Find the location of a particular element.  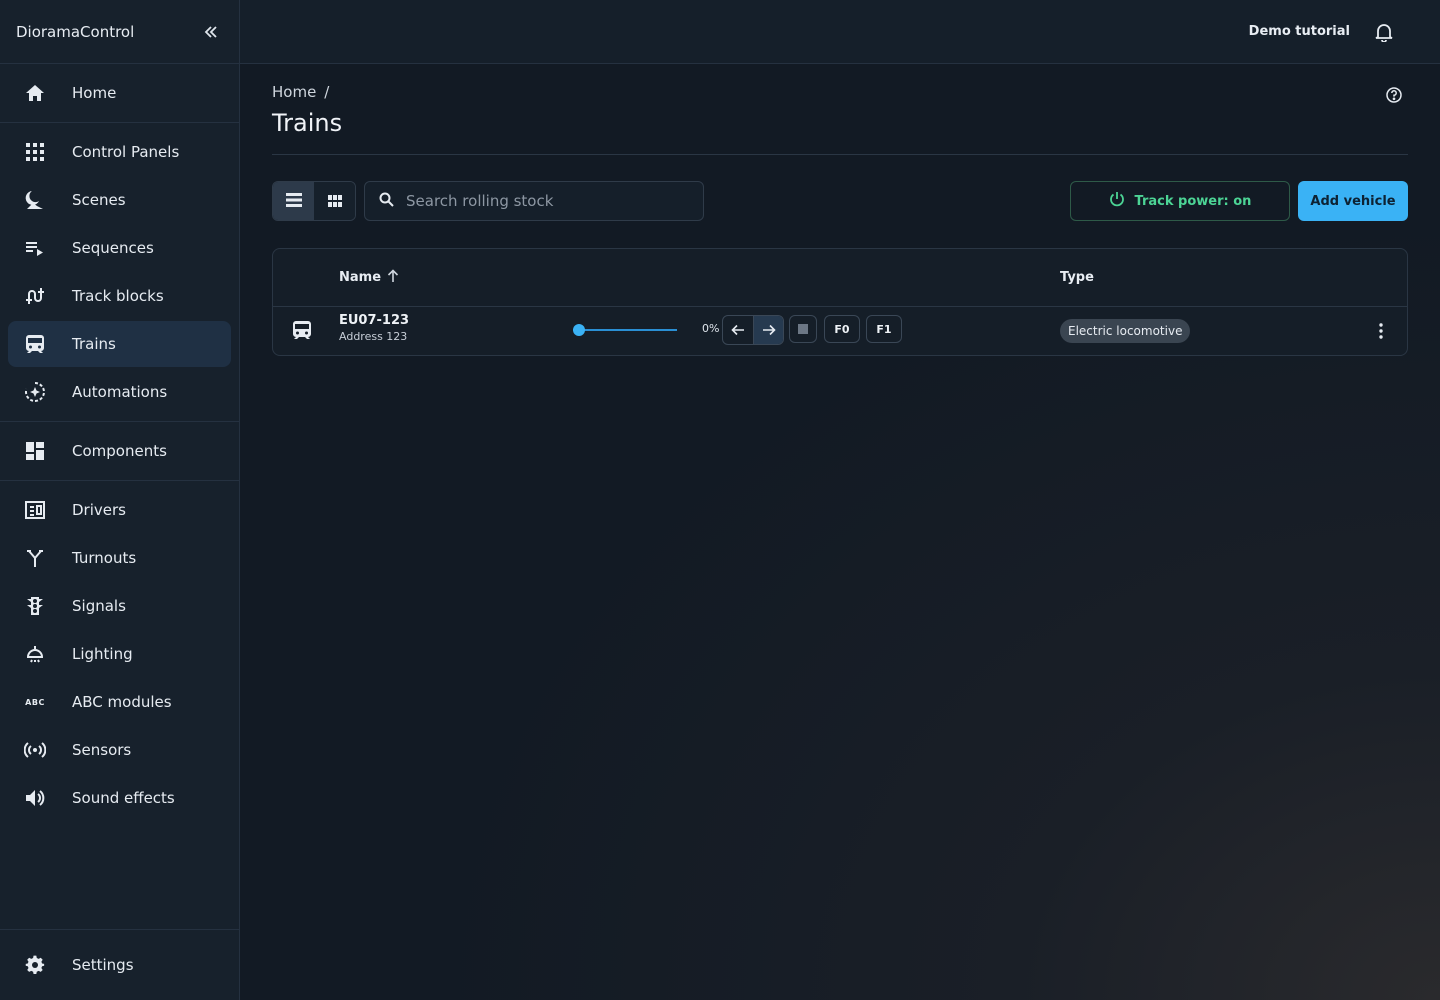

stop-icon is located at coordinates (803, 329).